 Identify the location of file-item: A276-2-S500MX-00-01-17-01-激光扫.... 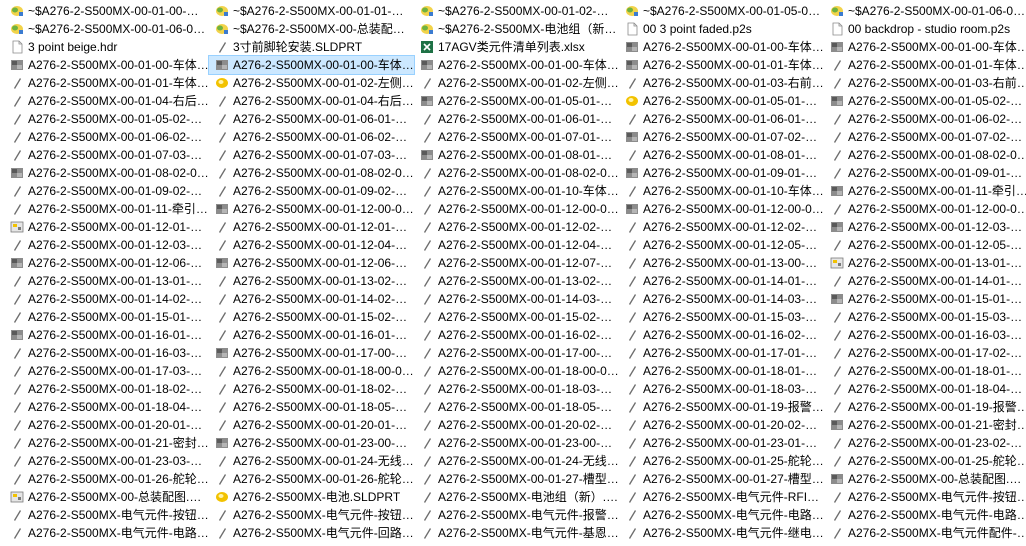
(721, 353).